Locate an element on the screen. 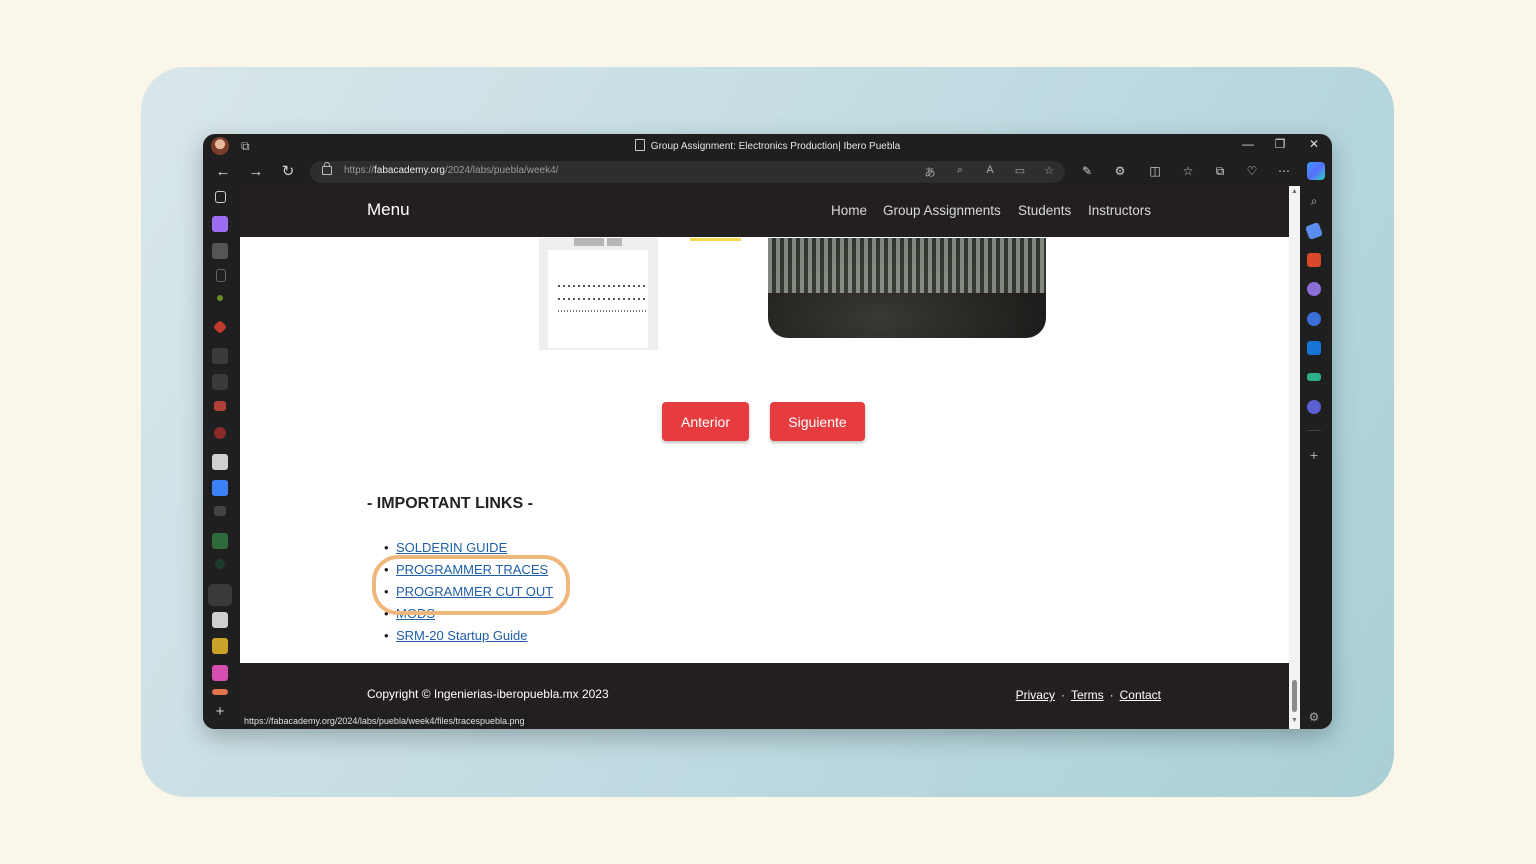 The width and height of the screenshot is (1536, 864). tab-favicon-fab2 is located at coordinates (220, 462).